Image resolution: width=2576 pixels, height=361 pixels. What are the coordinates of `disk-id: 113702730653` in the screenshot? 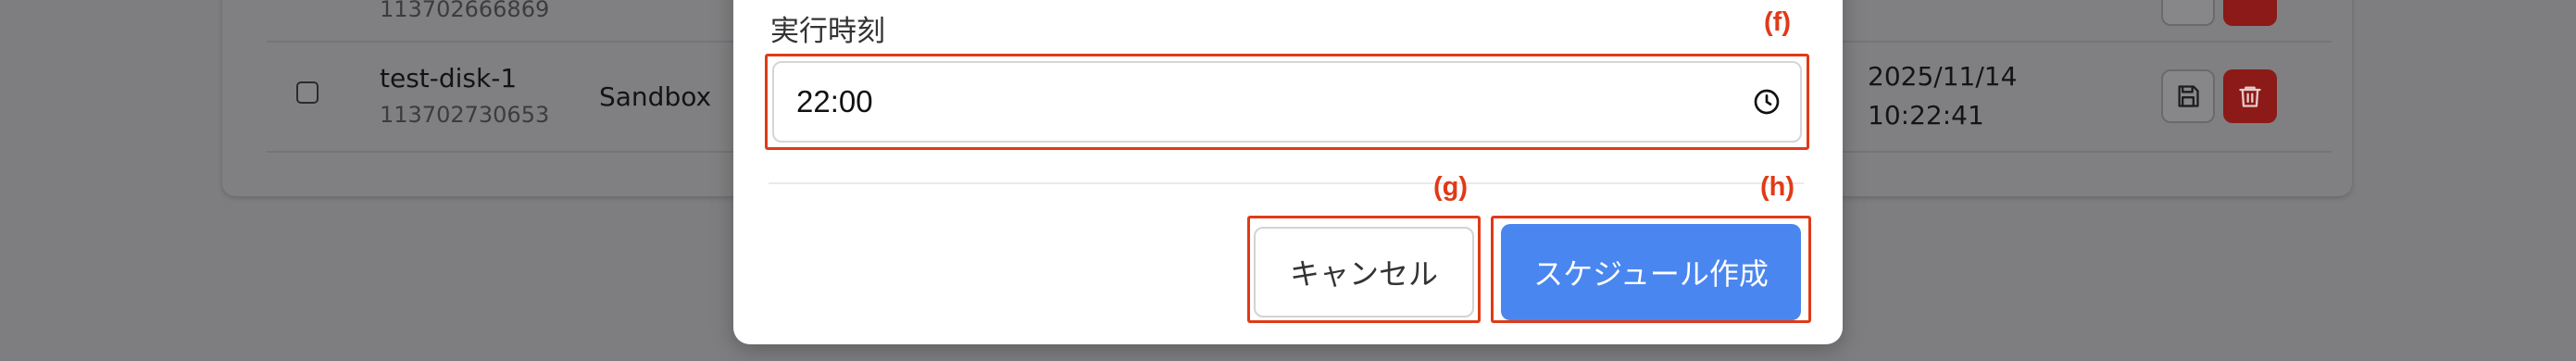 It's located at (465, 115).